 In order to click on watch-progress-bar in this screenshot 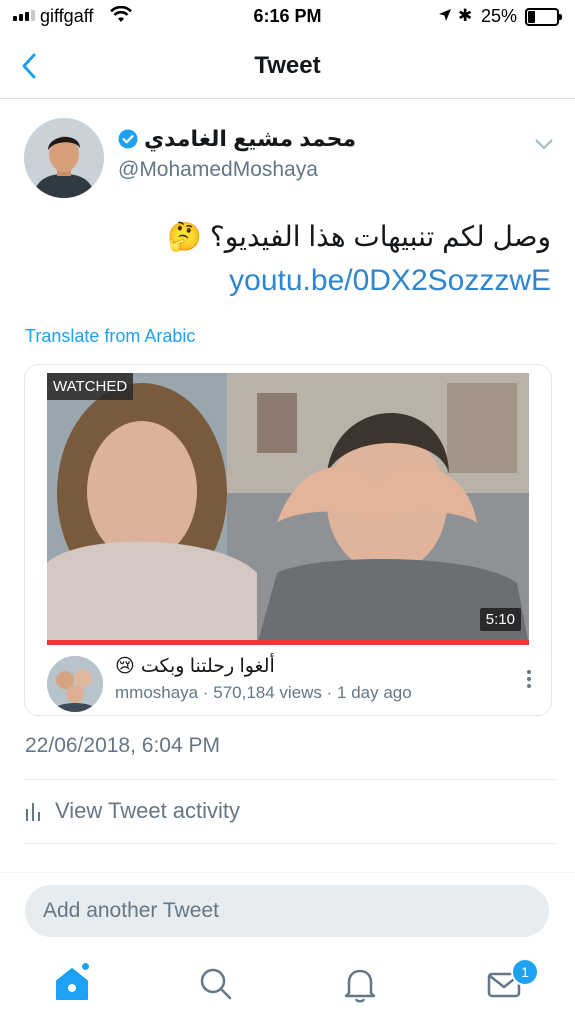, I will do `click(288, 642)`.